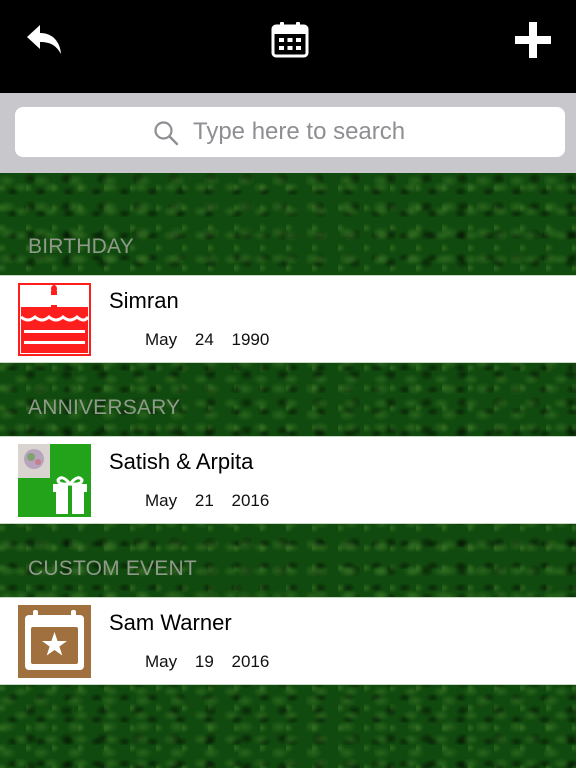 The image size is (576, 768). I want to click on calendar-icon, so click(290, 40).